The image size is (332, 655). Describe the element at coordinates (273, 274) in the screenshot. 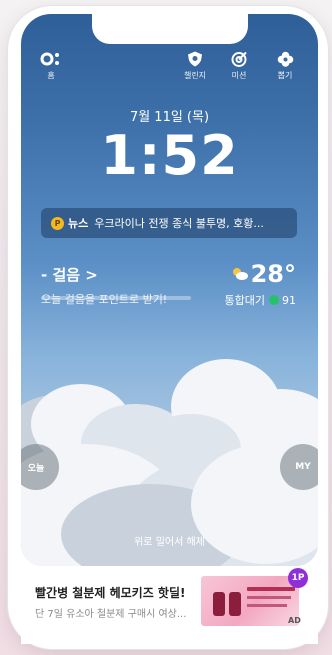

I see `temperature: 28°` at that location.